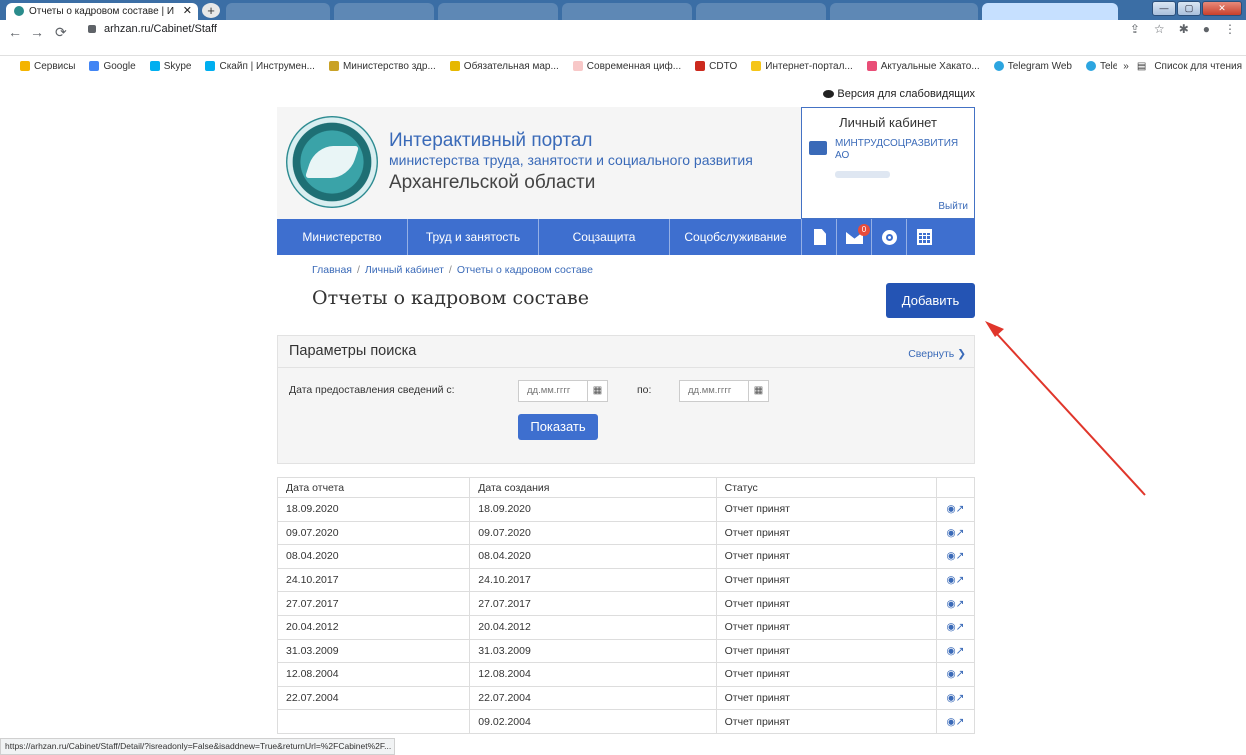 The image size is (1246, 755). I want to click on arrow-shaft, so click(1071, 414).